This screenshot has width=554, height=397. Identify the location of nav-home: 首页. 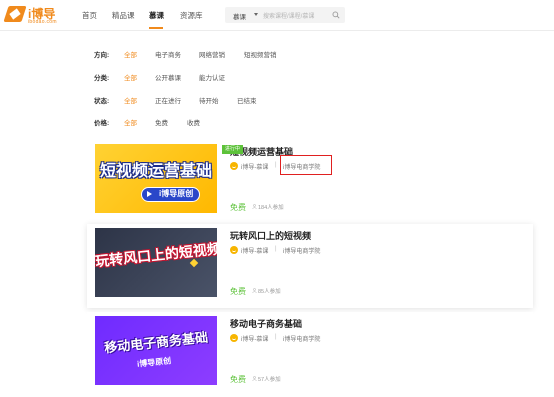
(89, 15).